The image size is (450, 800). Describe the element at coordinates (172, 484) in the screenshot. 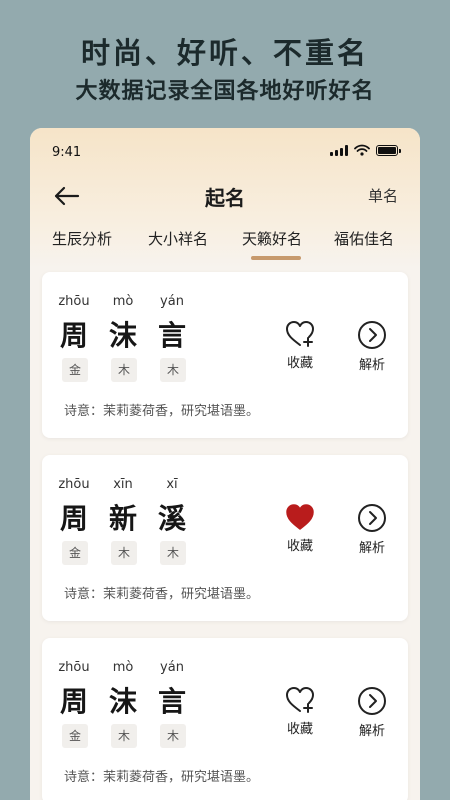

I see `pinyin-3: xī` at that location.